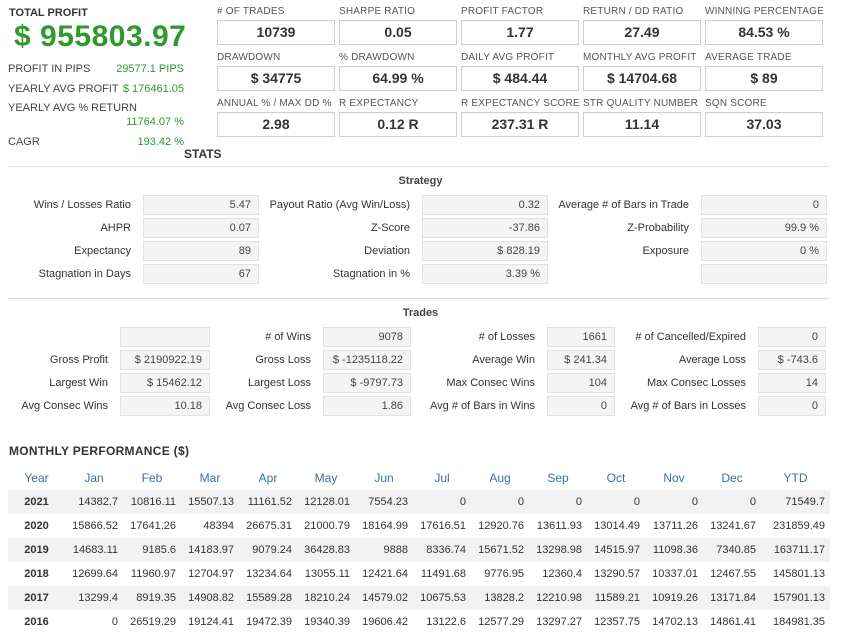 This screenshot has width=841, height=640. Describe the element at coordinates (501, 526) in the screenshot. I see `month-value-cell: 12920.76` at that location.